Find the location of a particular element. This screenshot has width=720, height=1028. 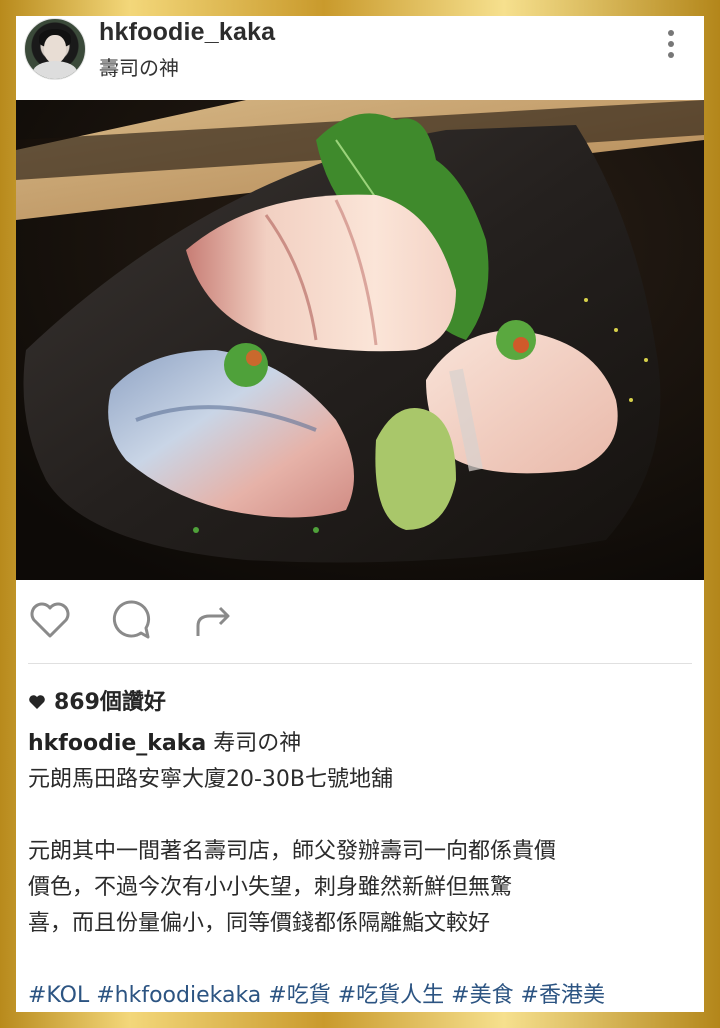

caption-line: 元朗其中一間著名壽司店，師父發辦壽司一向都係貴價 is located at coordinates (292, 851).